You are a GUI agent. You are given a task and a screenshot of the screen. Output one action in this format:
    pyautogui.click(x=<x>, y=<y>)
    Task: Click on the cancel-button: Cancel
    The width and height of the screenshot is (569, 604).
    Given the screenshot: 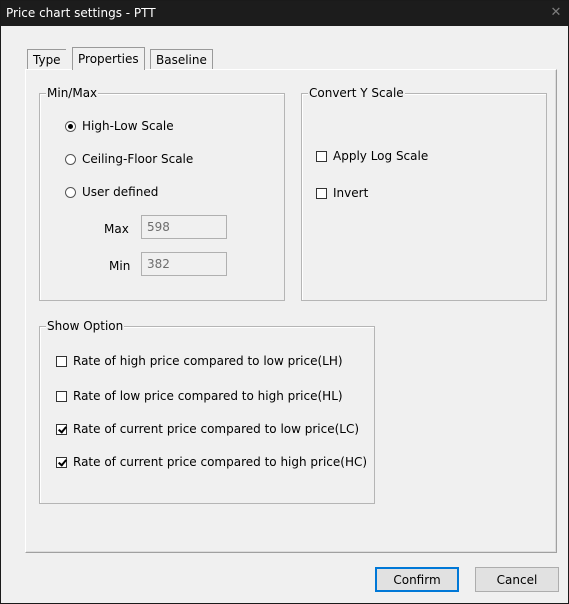 What is the action you would take?
    pyautogui.click(x=517, y=579)
    